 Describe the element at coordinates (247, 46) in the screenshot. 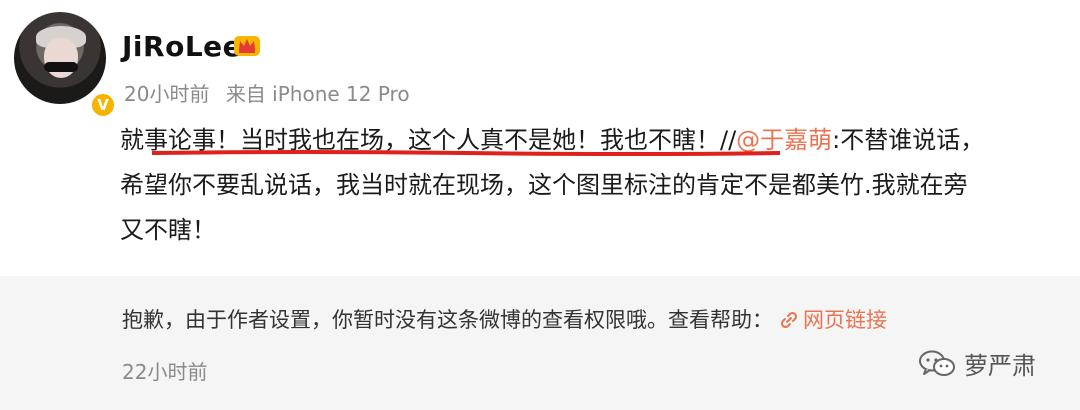

I see `crown-icon` at that location.